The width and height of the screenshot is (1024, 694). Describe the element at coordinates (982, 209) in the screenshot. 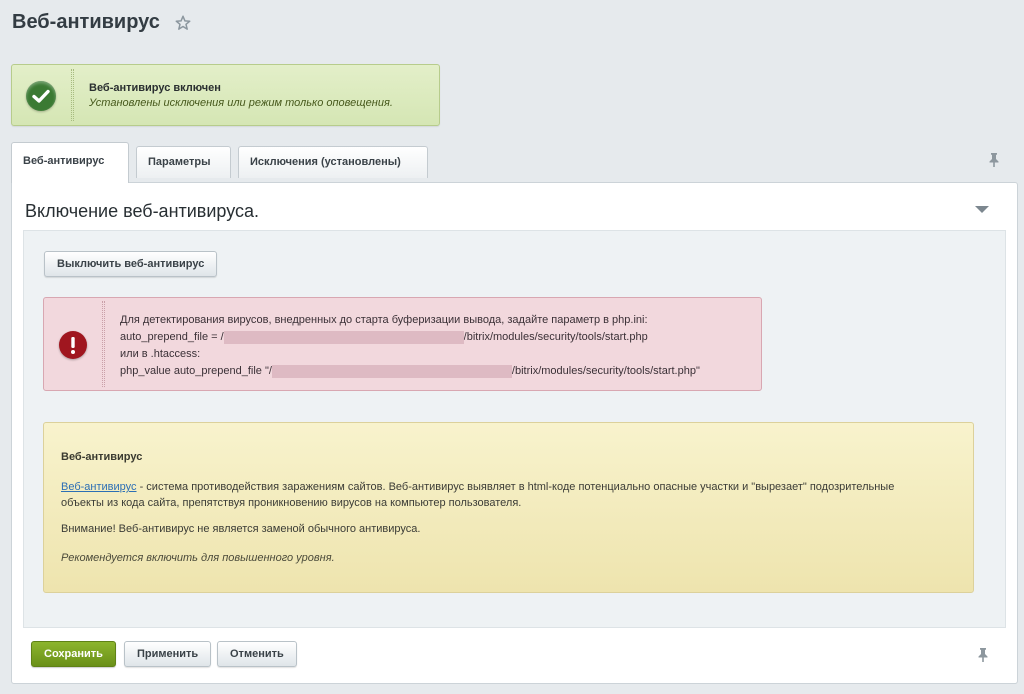

I see `triangle-down-icon` at that location.